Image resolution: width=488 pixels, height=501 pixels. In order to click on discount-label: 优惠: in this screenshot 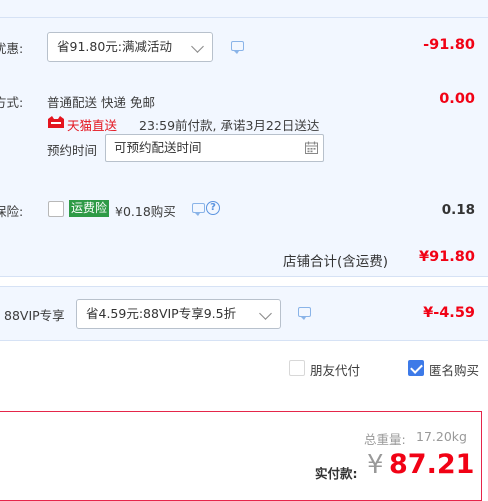, I will do `click(12, 48)`.